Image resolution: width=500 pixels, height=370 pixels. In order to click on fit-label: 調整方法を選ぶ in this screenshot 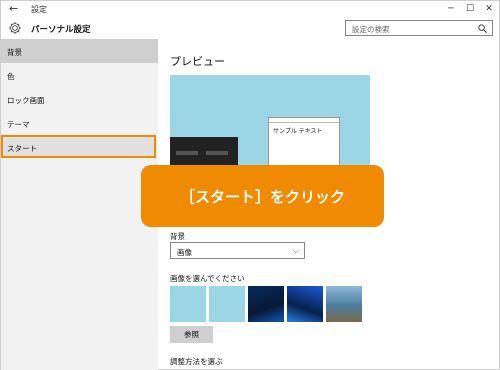, I will do `click(196, 361)`.